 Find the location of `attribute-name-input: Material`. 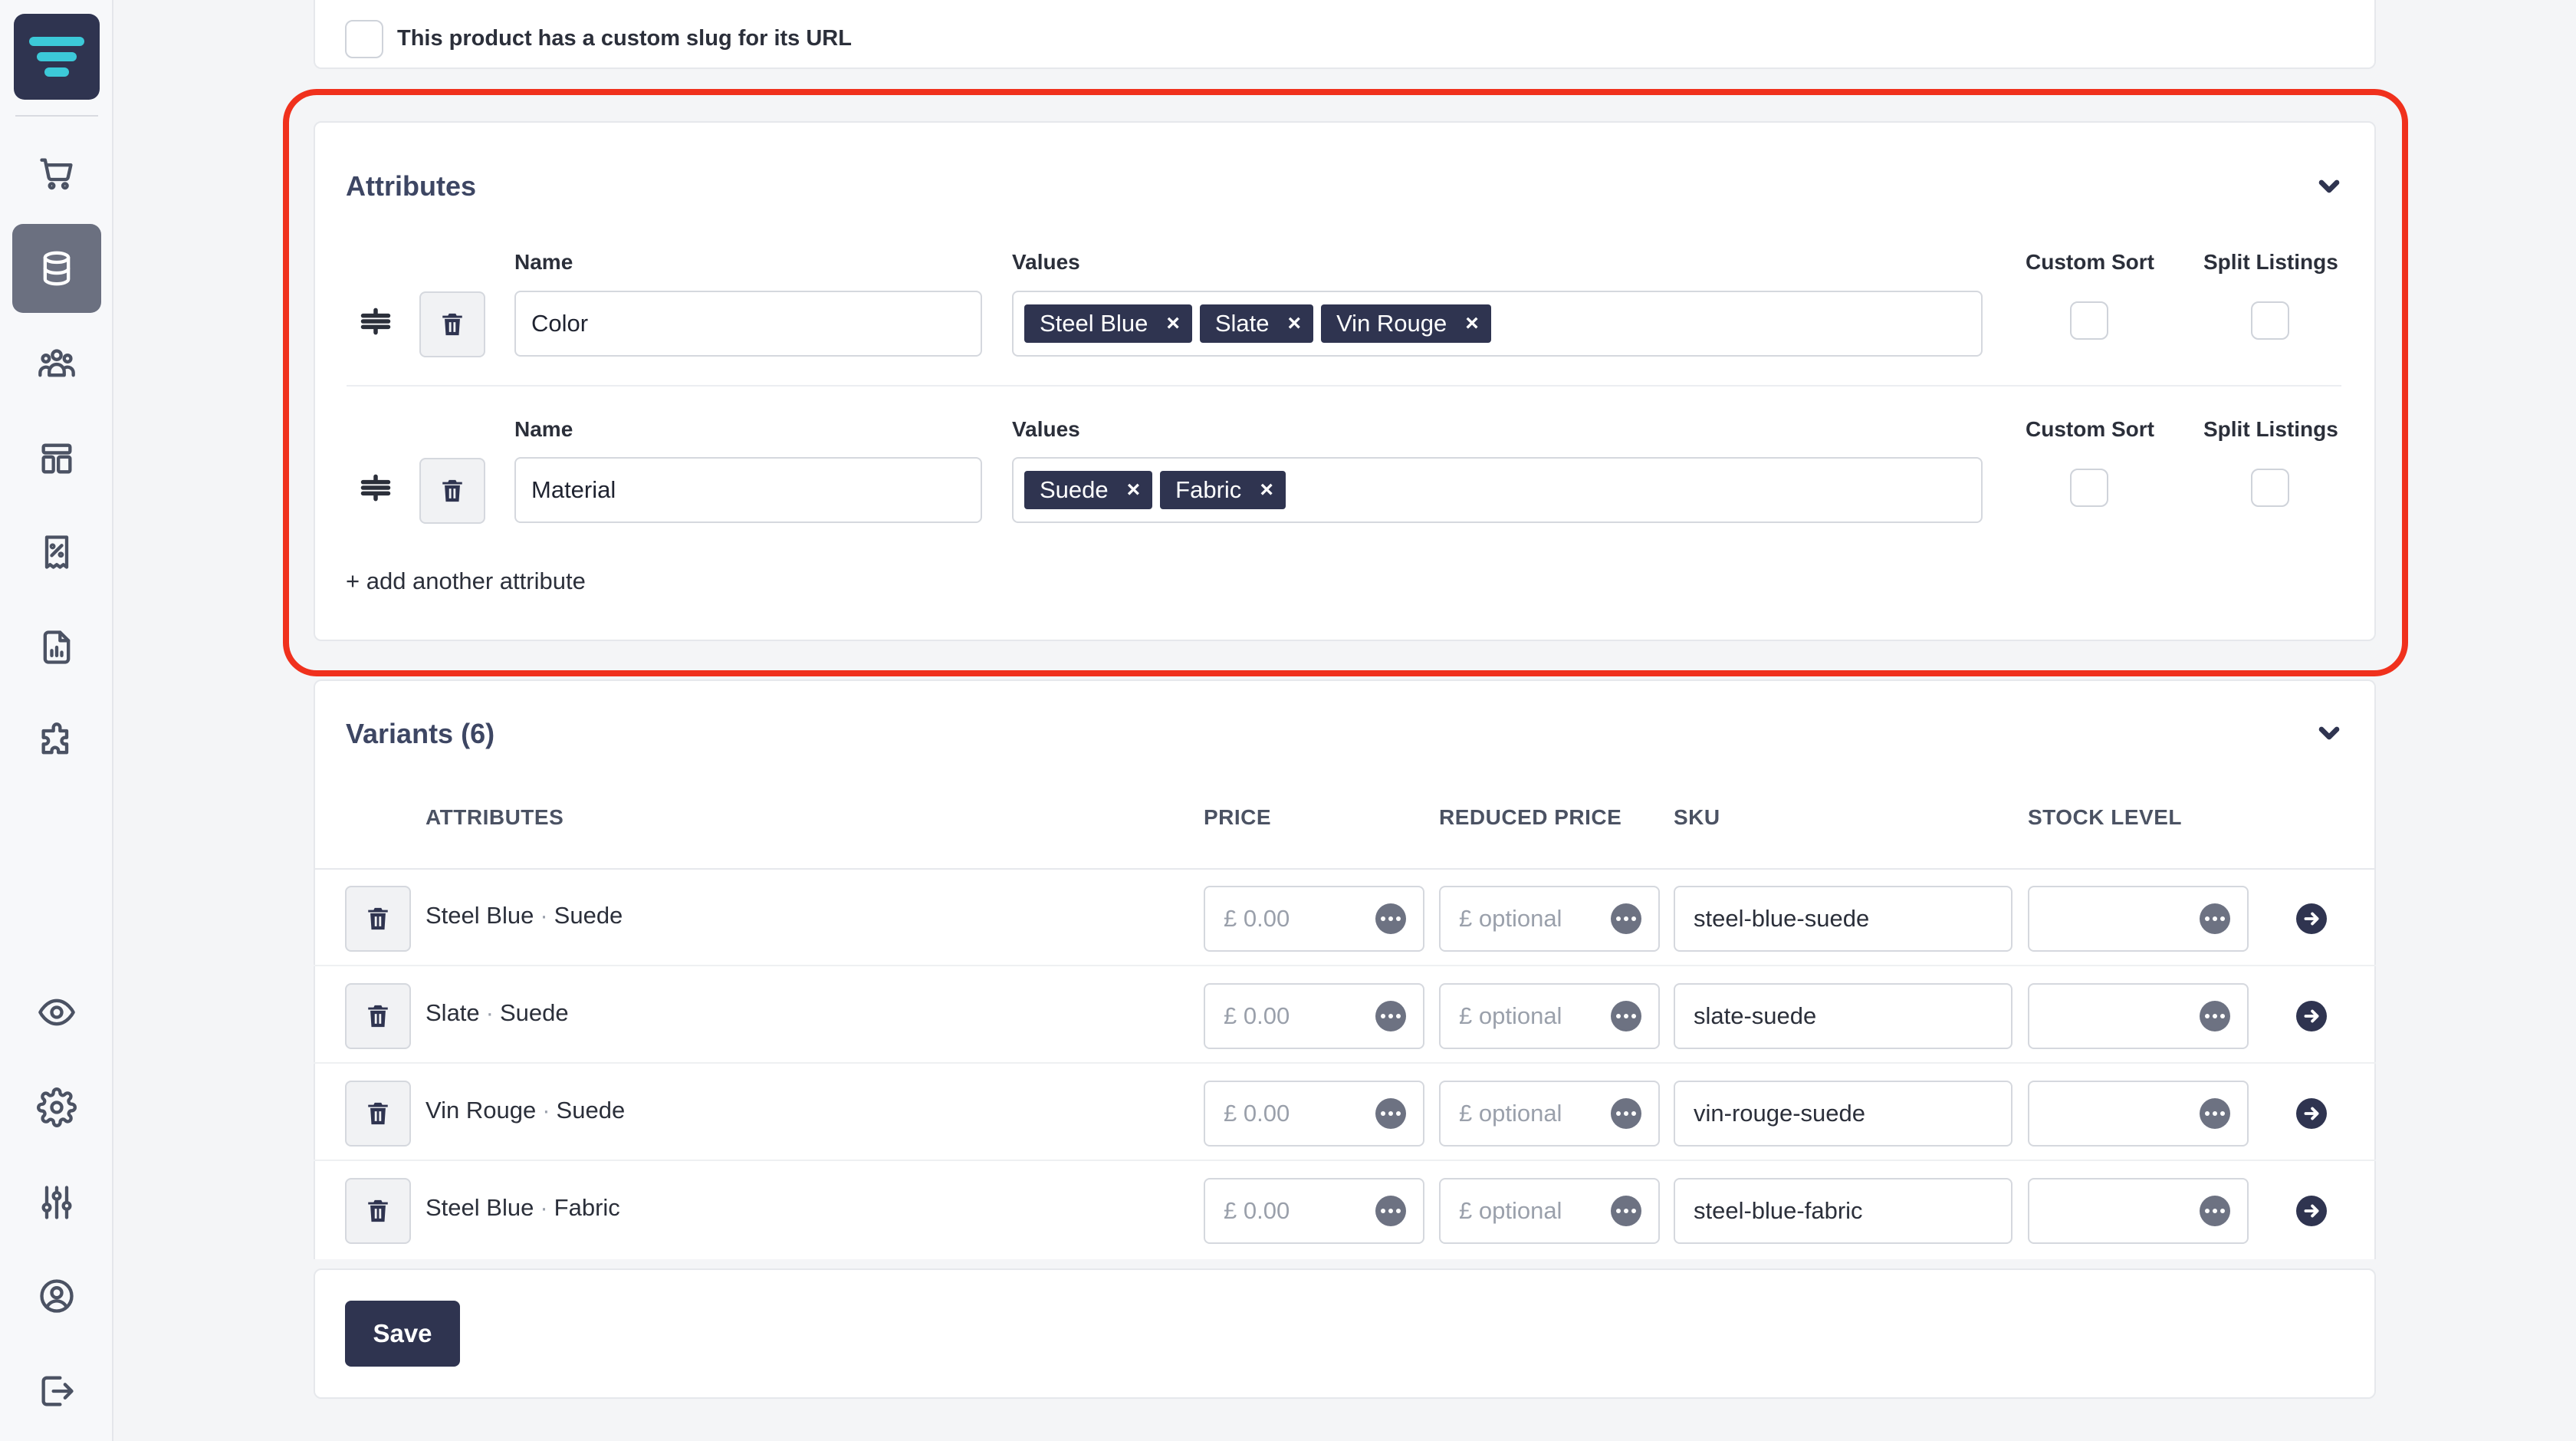

attribute-name-input: Material is located at coordinates (748, 490).